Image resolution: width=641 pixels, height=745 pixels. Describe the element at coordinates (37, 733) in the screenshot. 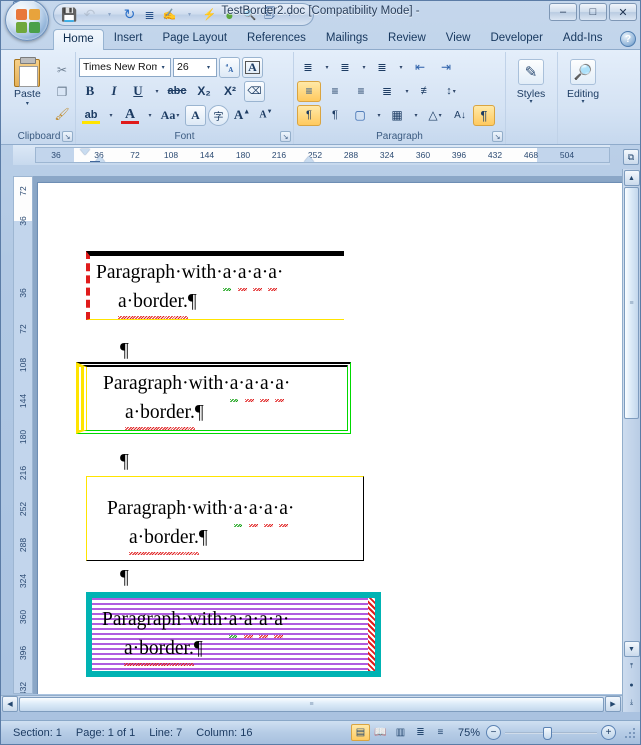

I see `status-section: Section: 1` at that location.